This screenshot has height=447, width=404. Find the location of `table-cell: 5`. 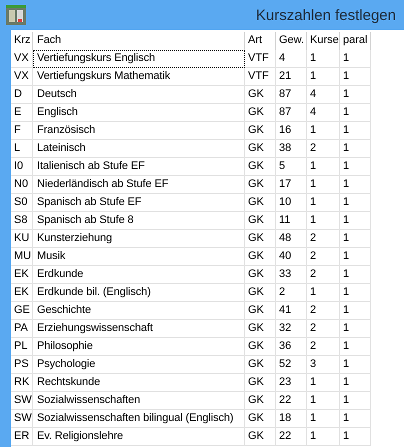

table-cell: 5 is located at coordinates (291, 167).